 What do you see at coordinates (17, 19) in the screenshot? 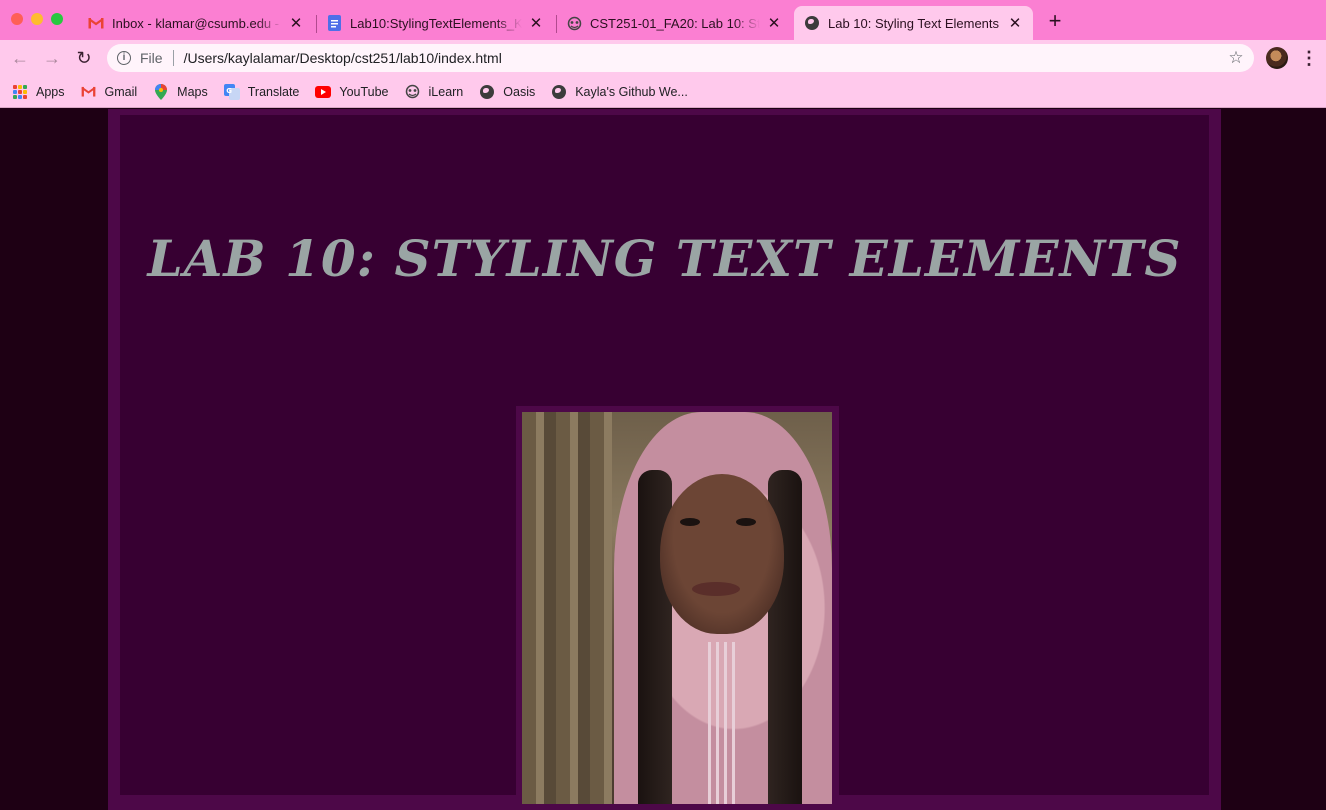
I see `close-window-button` at bounding box center [17, 19].